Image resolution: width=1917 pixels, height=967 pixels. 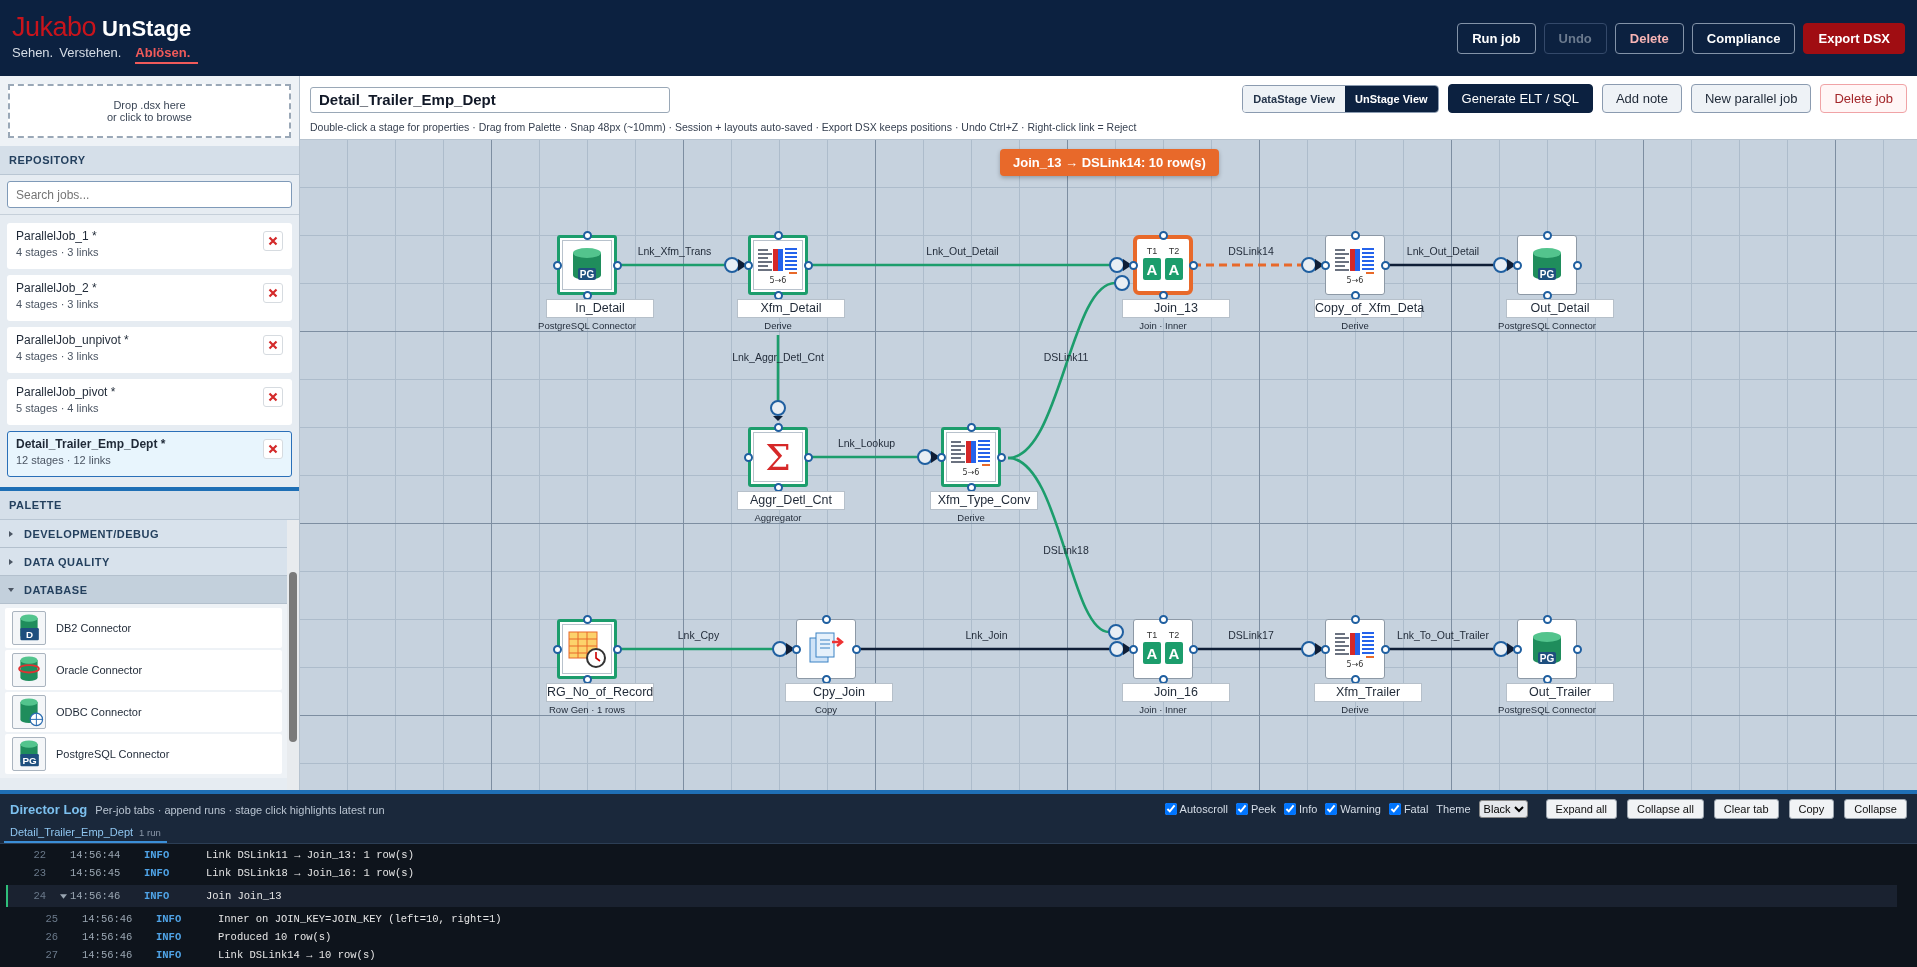 I want to click on log-button: Collapse all, so click(x=1665, y=808).